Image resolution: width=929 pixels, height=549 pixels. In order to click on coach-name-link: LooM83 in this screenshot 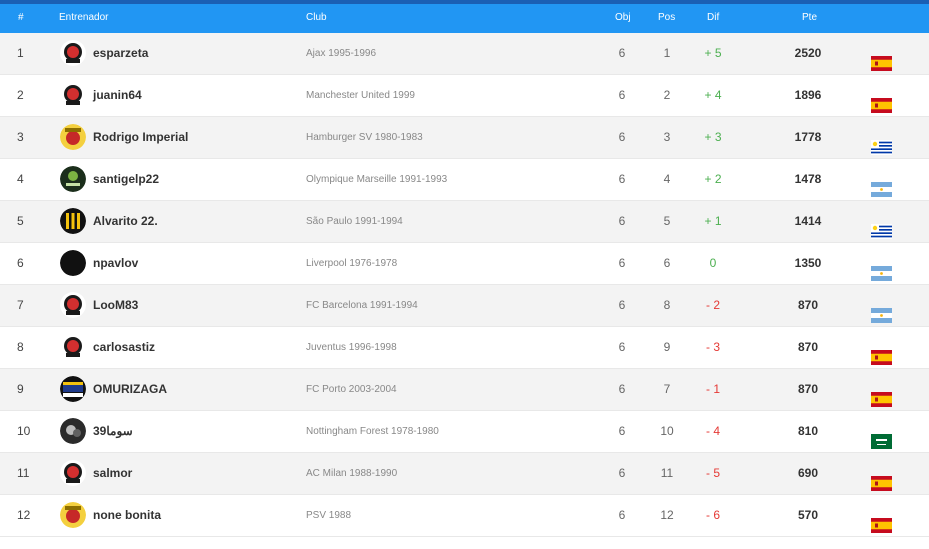, I will do `click(115, 305)`.